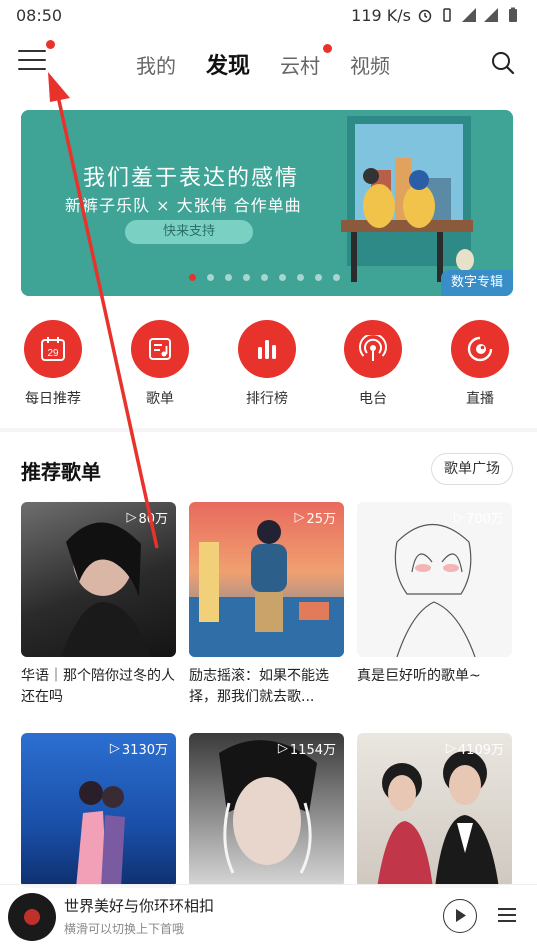 The height and width of the screenshot is (949, 537). What do you see at coordinates (315, 518) in the screenshot?
I see `play-count: ▷ 25万` at bounding box center [315, 518].